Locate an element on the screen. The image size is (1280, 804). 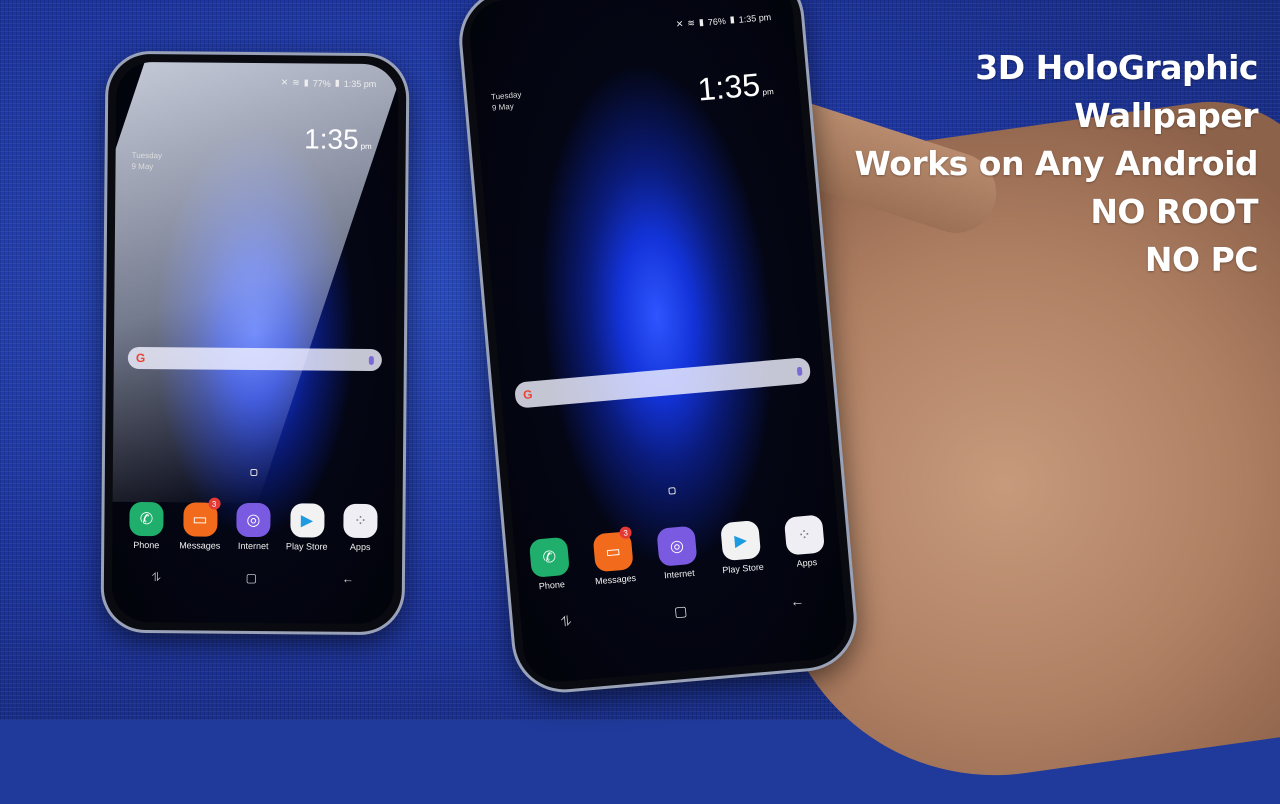
status-bar: ✕ ≋ ▮ 76% ▮ 1:35 pm is located at coordinates (723, 20).